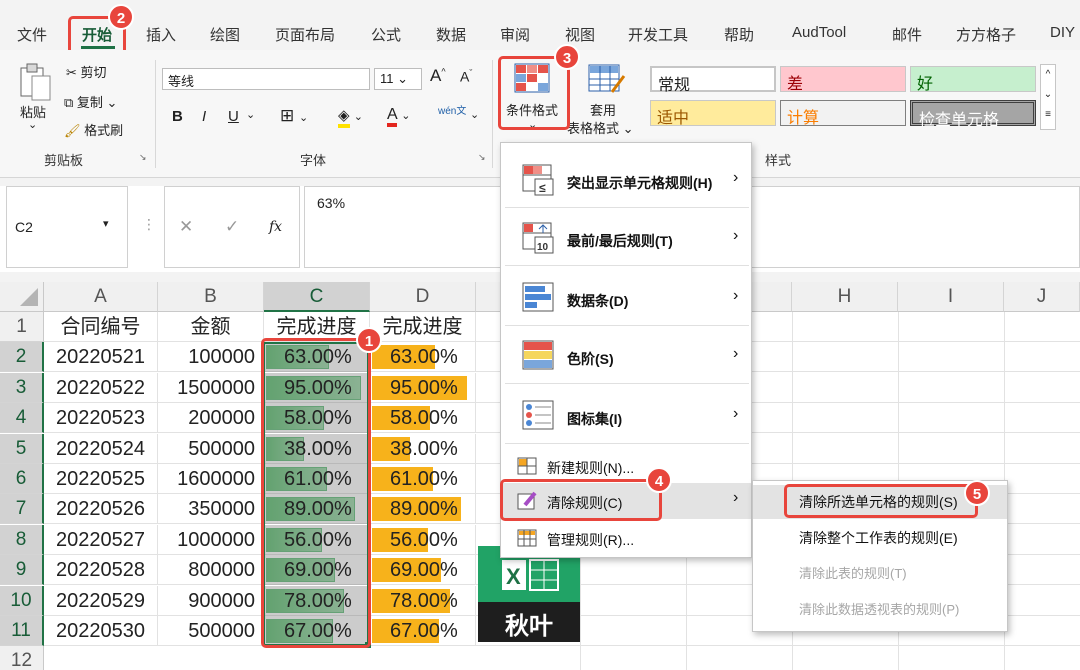  I want to click on enter-icon: ✓, so click(232, 227).